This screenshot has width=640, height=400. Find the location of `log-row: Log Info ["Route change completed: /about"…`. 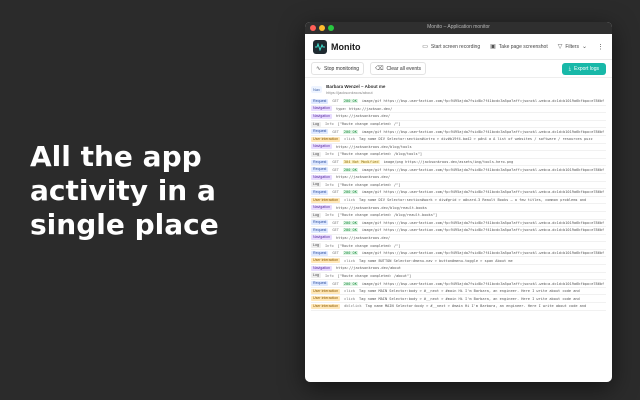

log-row: Log Info ["Route change completed: /about"… is located at coordinates (458, 277).